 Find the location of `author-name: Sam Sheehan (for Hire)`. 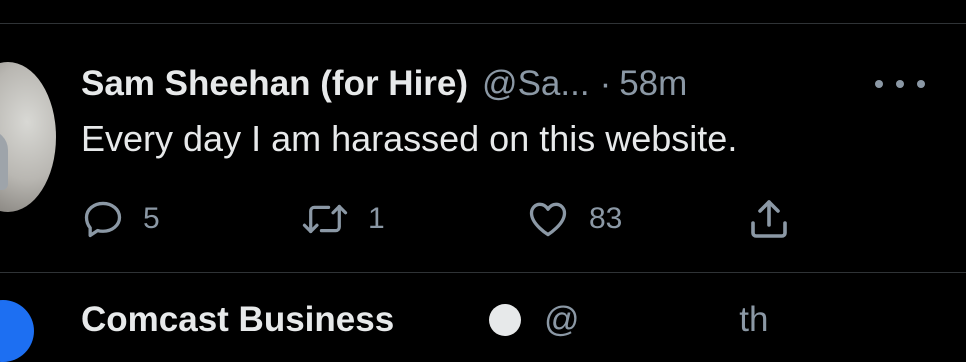

author-name: Sam Sheehan (for Hire) is located at coordinates (274, 84).